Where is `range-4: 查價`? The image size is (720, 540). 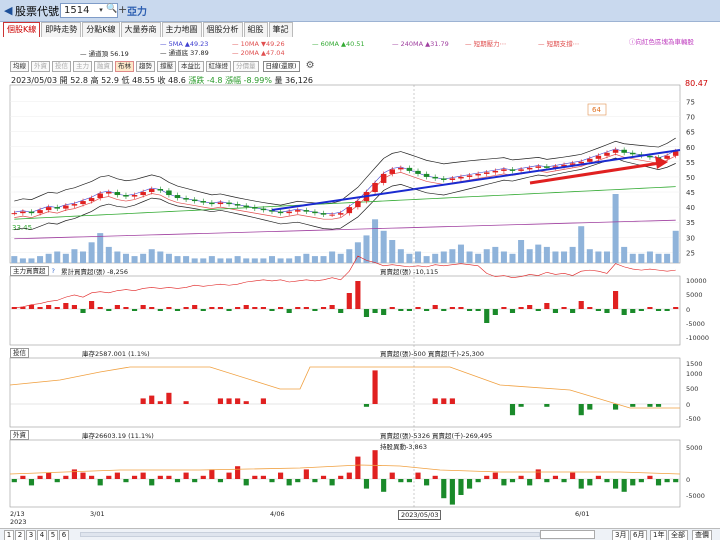 range-4: 查價 is located at coordinates (702, 535).